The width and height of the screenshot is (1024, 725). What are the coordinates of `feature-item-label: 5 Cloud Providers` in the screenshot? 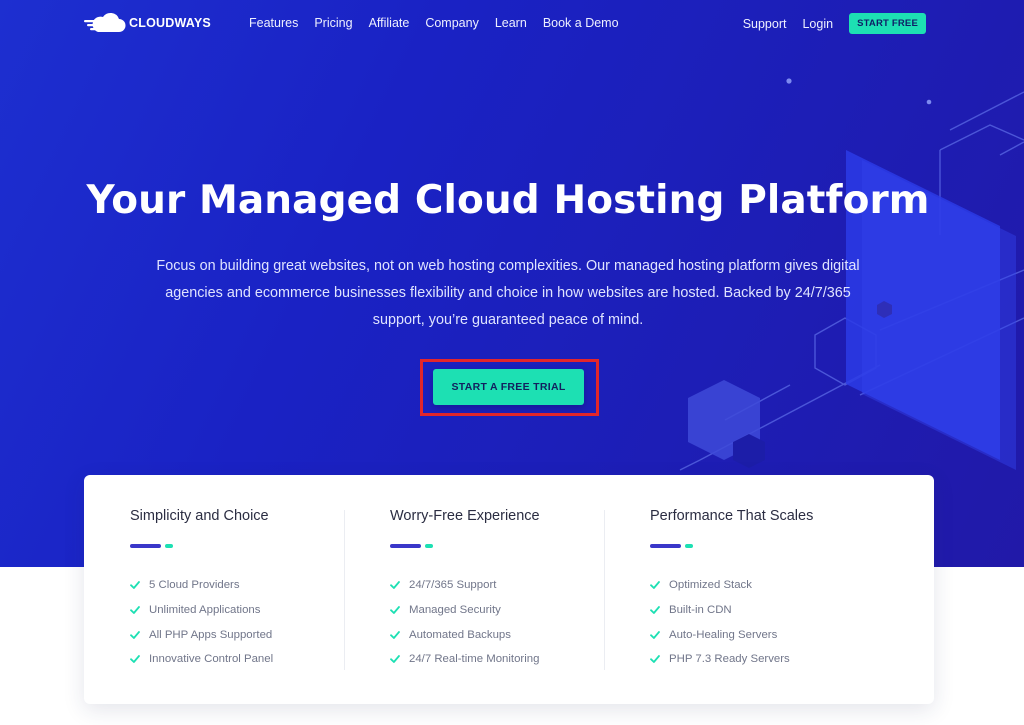 It's located at (194, 585).